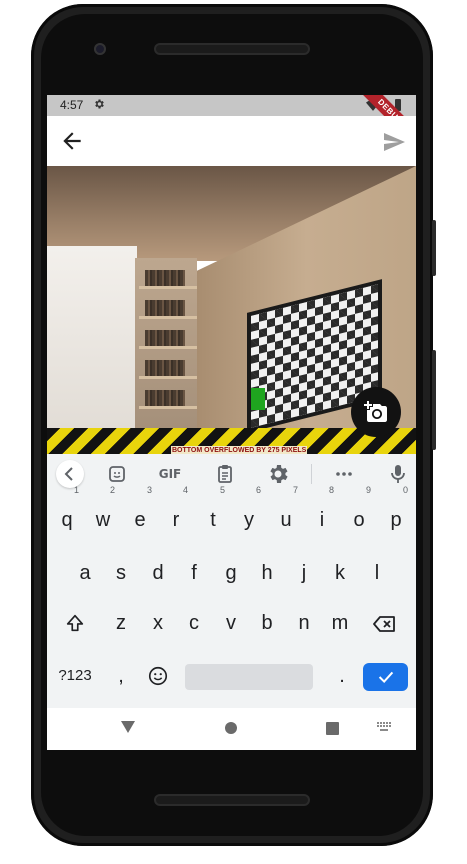 The height and width of the screenshot is (864, 467). Describe the element at coordinates (394, 142) in the screenshot. I see `send-icon` at that location.